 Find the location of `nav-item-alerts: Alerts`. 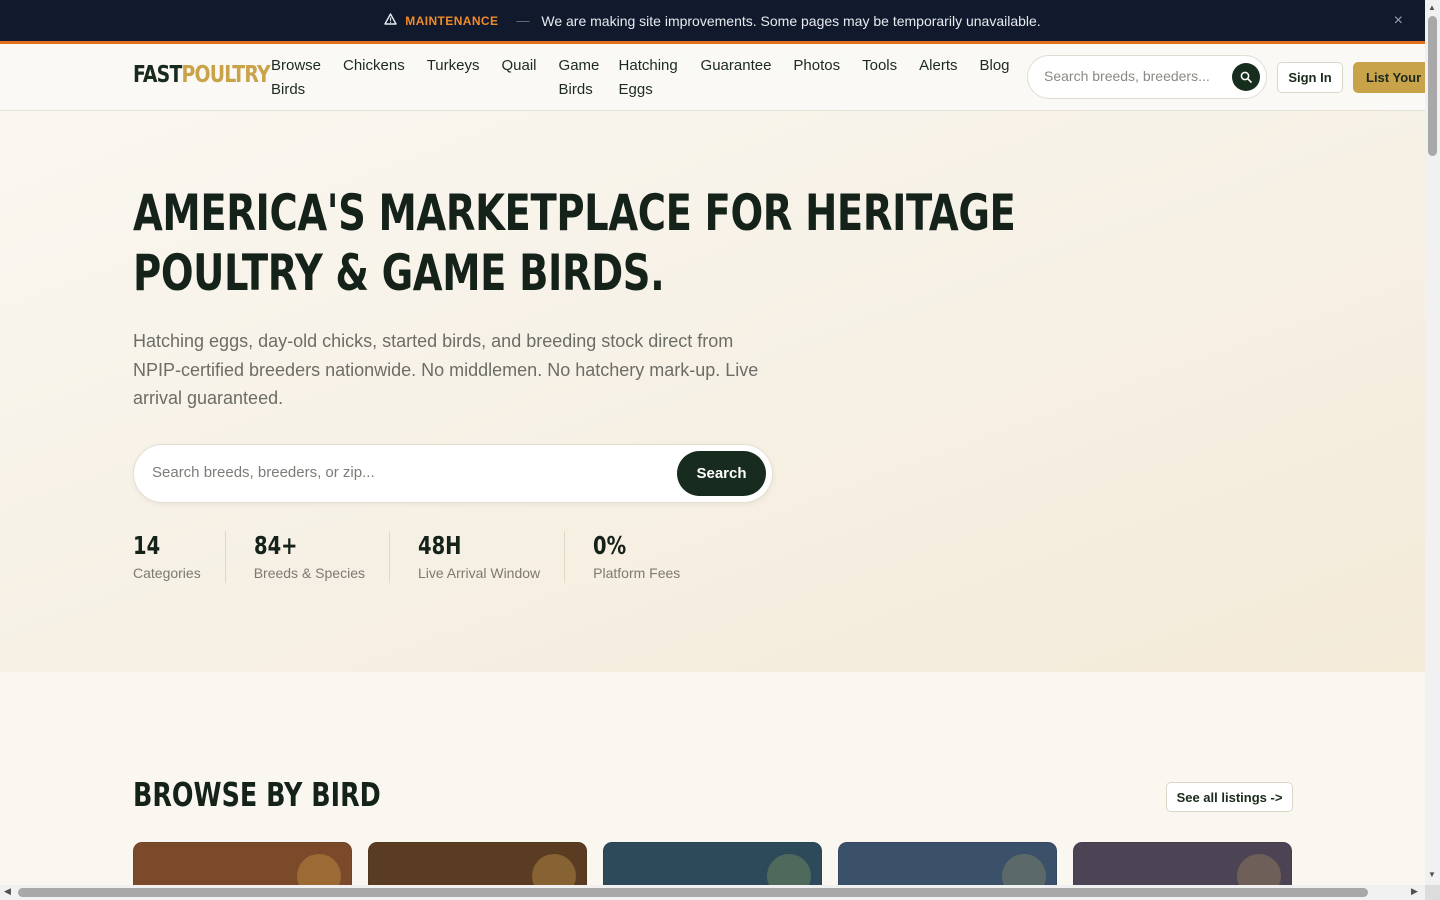

nav-item-alerts: Alerts is located at coordinates (938, 78).